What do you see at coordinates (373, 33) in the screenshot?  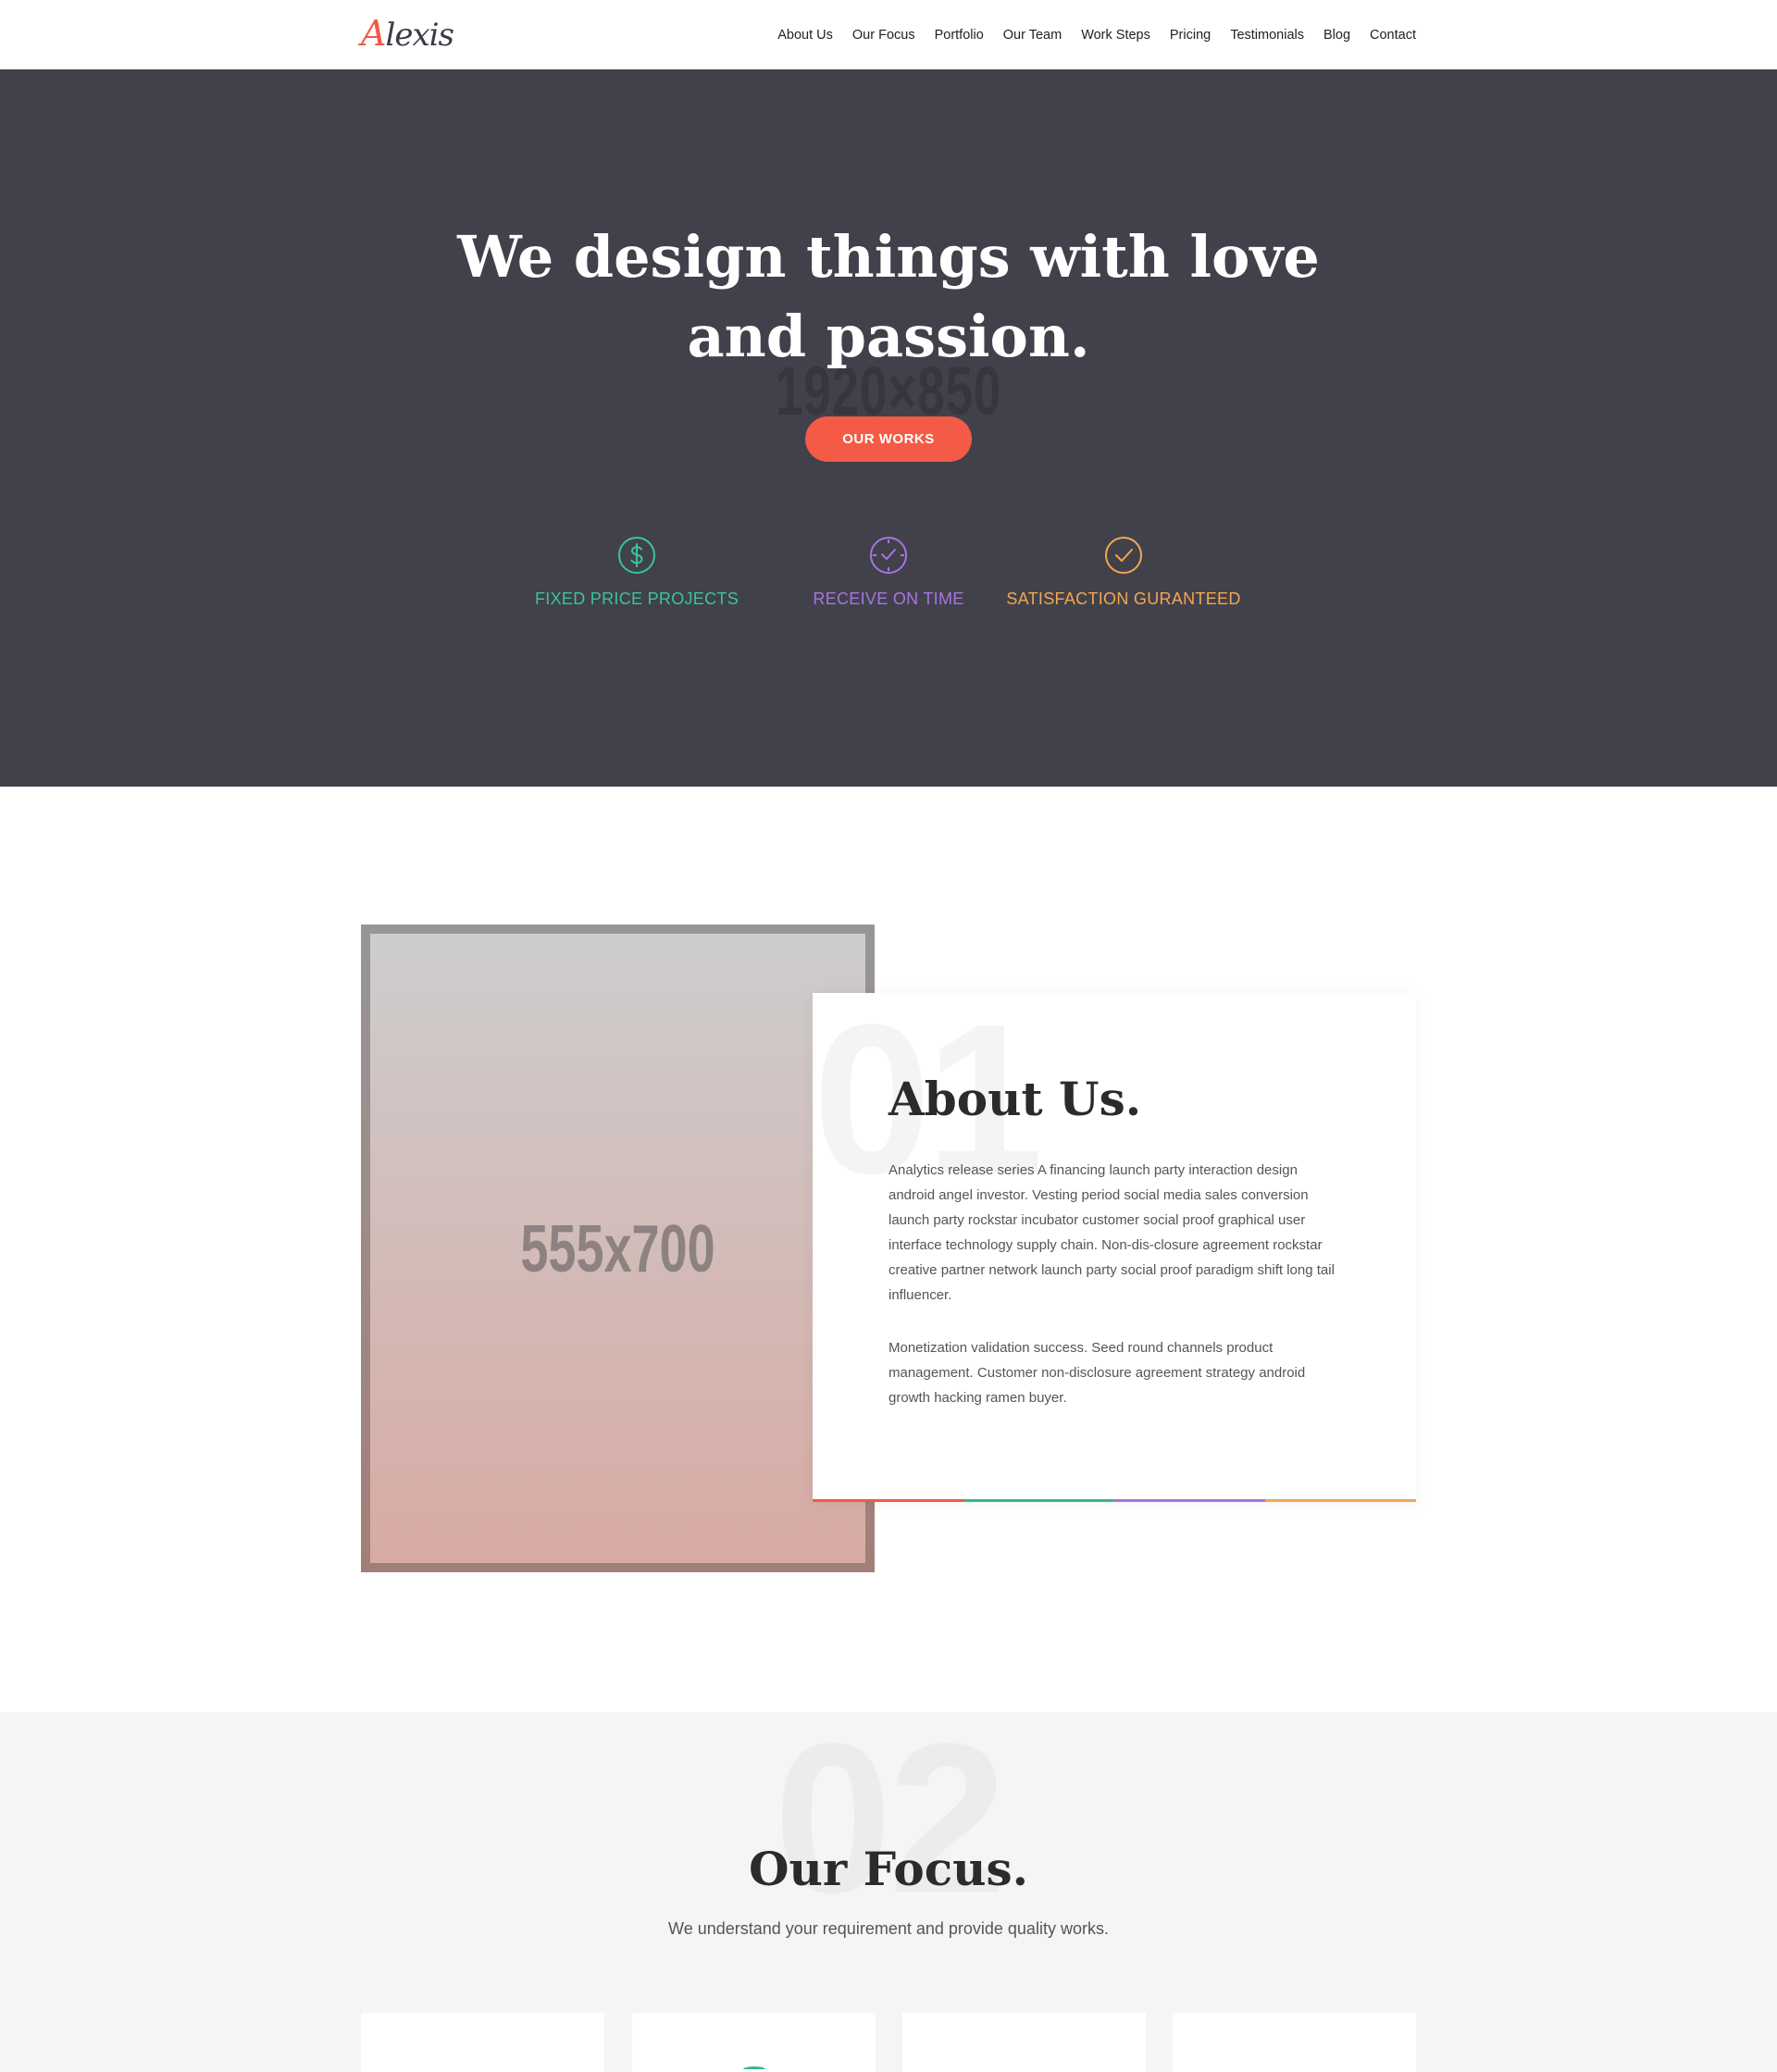 I see `logo-initial: A` at bounding box center [373, 33].